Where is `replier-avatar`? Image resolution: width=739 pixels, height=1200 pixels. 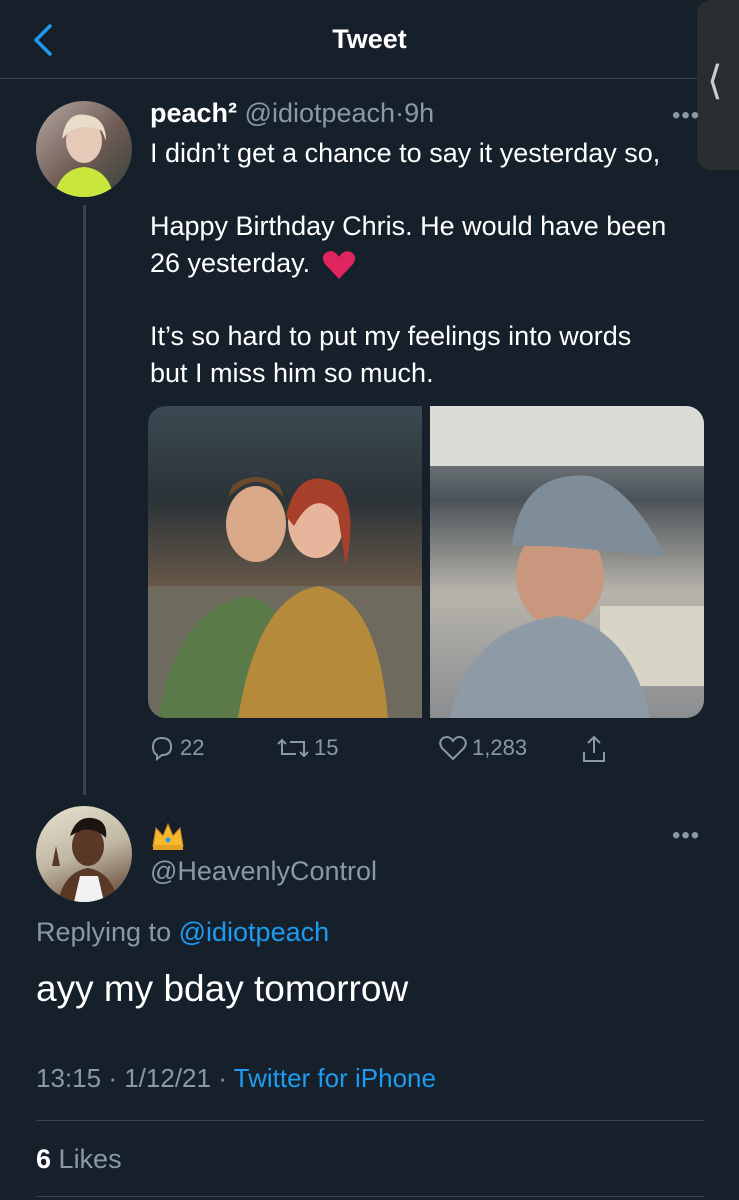
replier-avatar is located at coordinates (84, 854).